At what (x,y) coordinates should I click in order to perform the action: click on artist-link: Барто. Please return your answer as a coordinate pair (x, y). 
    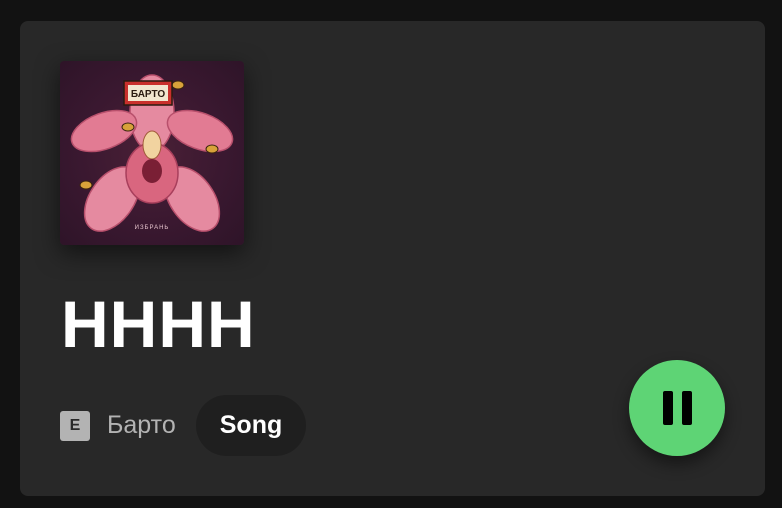
    Looking at the image, I should click on (141, 425).